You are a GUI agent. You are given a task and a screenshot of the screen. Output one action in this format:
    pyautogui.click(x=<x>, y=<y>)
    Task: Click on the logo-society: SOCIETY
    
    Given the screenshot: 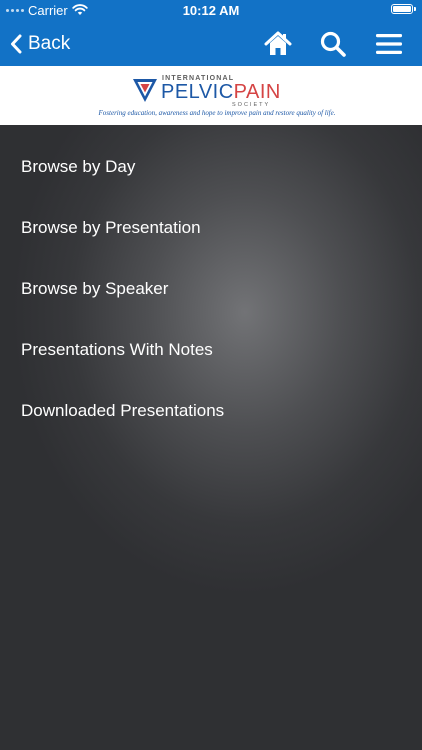 What is the action you would take?
    pyautogui.click(x=251, y=105)
    